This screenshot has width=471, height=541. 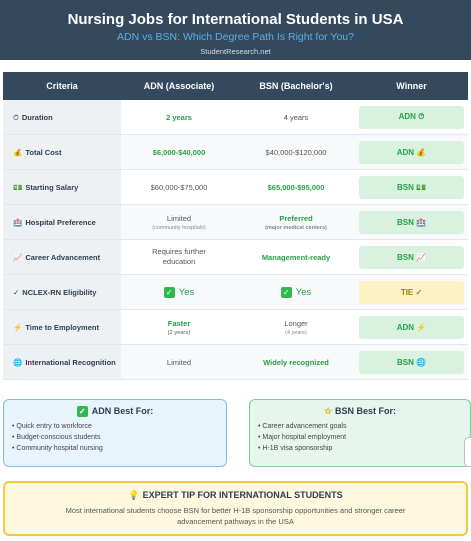 What do you see at coordinates (134, 495) in the screenshot?
I see `lightbulb-icon: 💡` at bounding box center [134, 495].